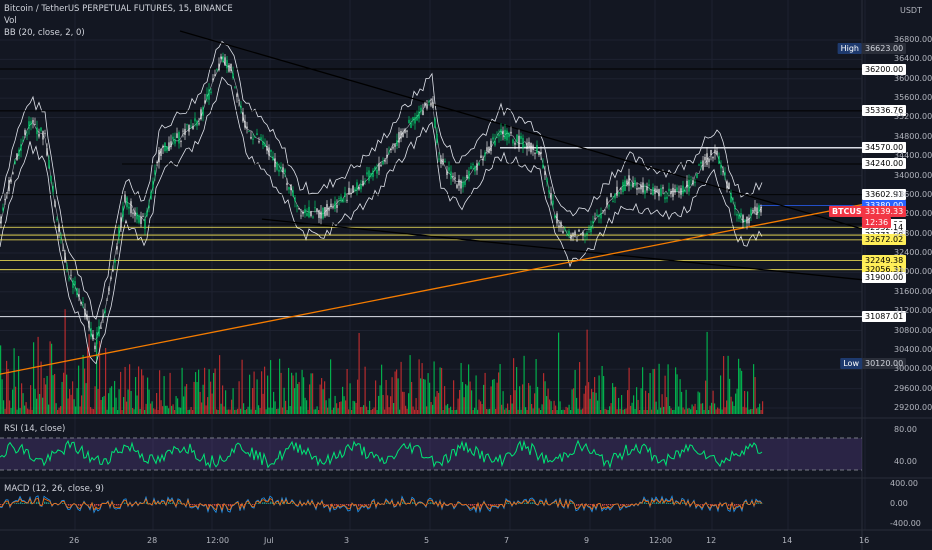 This screenshot has height=550, width=932. Describe the element at coordinates (911, 10) in the screenshot. I see `currency-label: USDT` at that location.